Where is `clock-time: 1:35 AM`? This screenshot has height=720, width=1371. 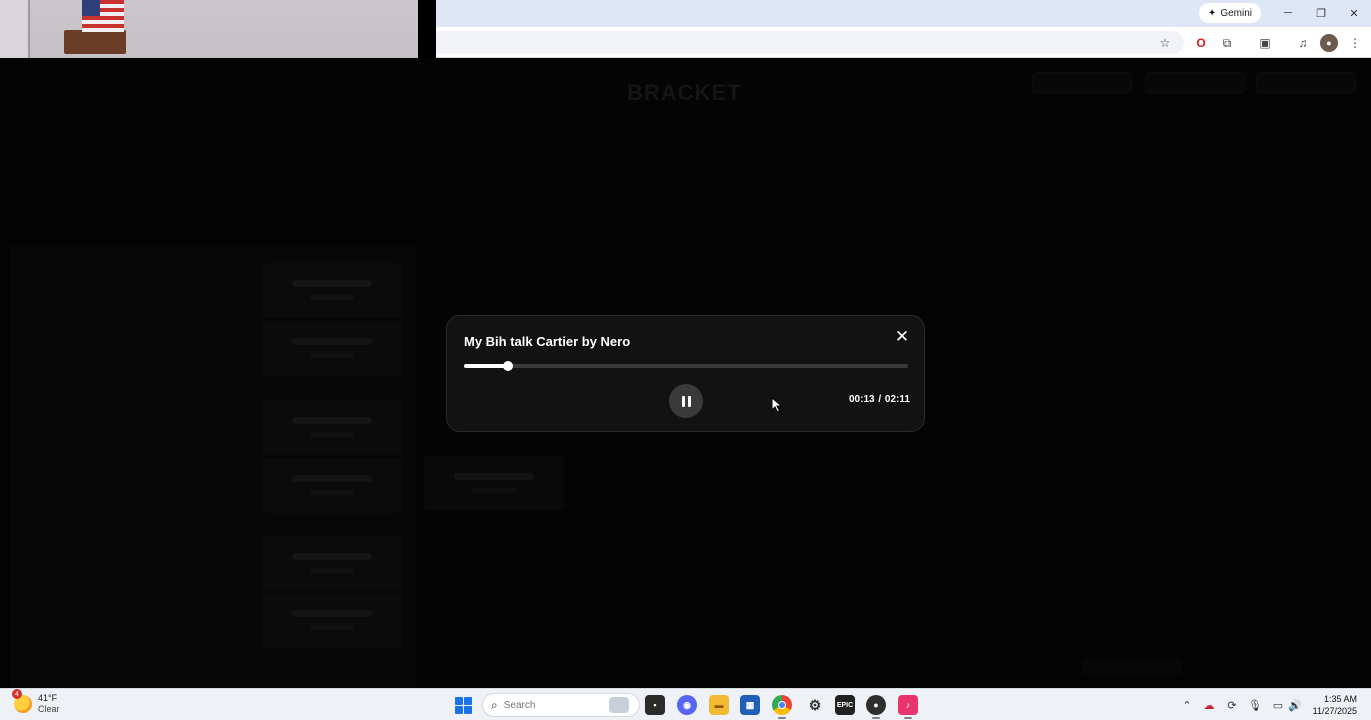
clock-time: 1:35 AM is located at coordinates (1340, 699).